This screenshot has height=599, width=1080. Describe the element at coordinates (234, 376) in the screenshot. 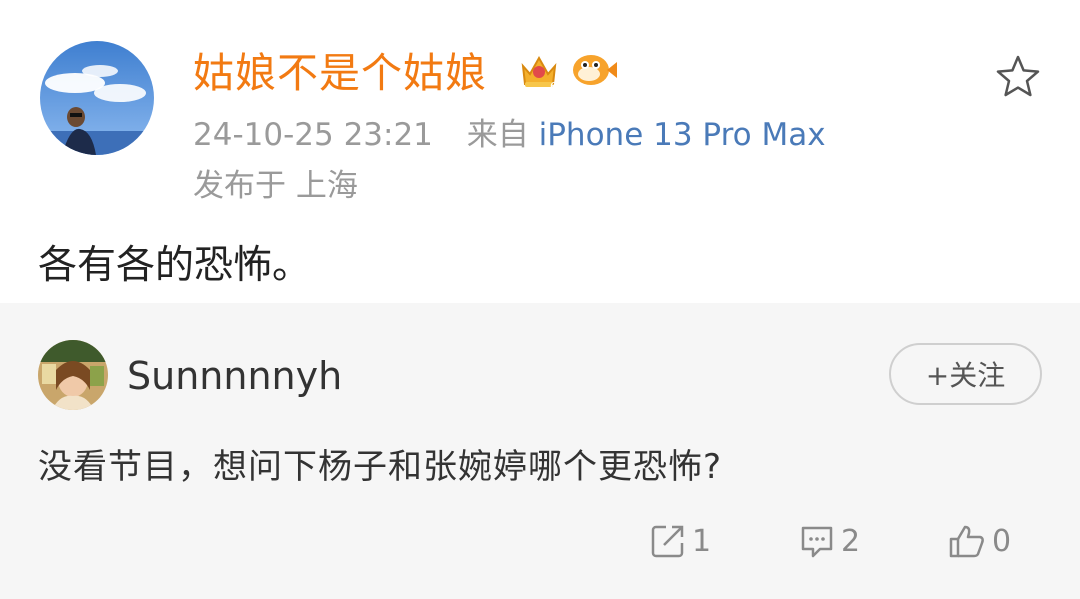

I see `repost-author-name: Sunnnnnyh` at that location.